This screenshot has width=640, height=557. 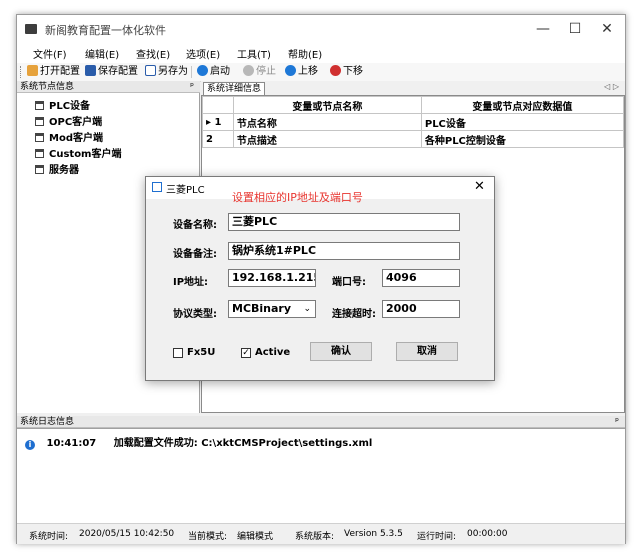 What do you see at coordinates (266, 71) in the screenshot?
I see `stop-label: 停止` at bounding box center [266, 71].